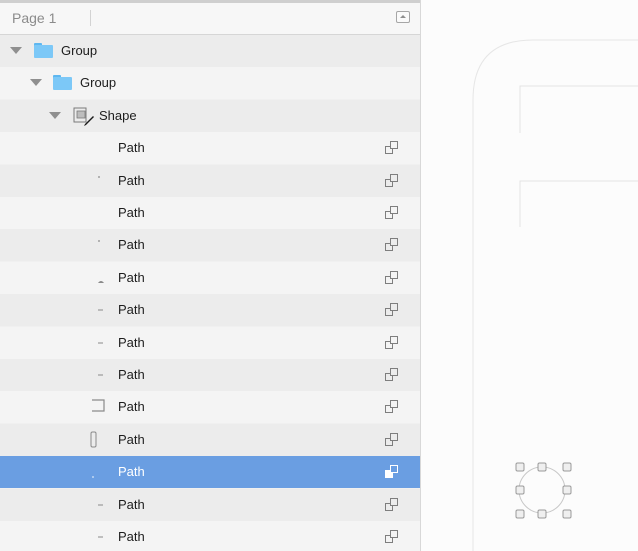 The image size is (638, 551). I want to click on page-header: Page 1, so click(210, 17).